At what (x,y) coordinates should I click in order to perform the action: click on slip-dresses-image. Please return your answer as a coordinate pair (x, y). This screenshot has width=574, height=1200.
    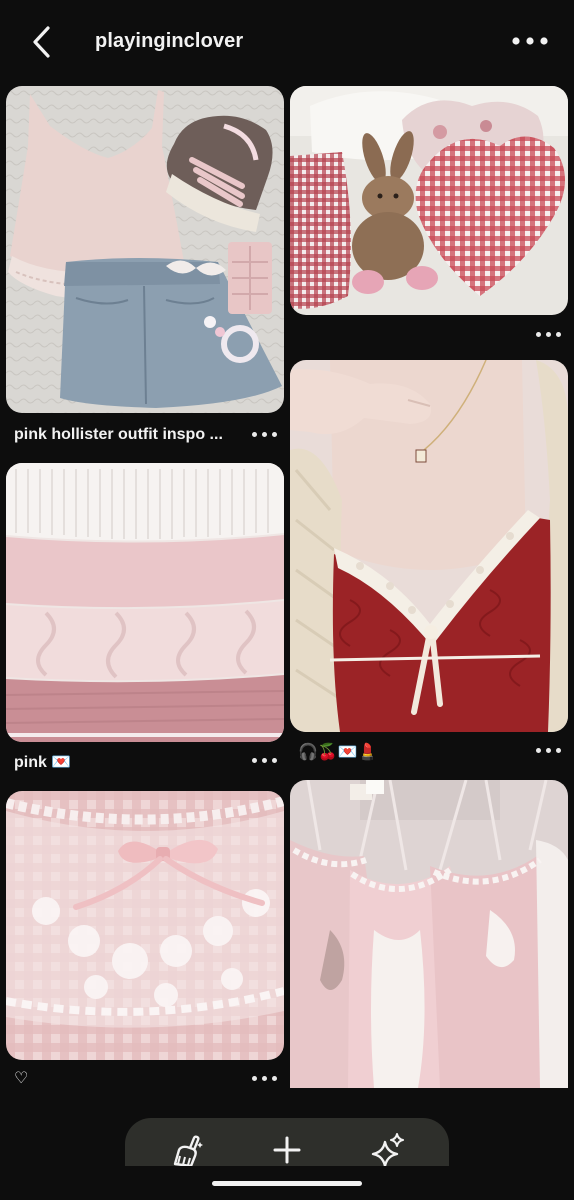
    Looking at the image, I should click on (429, 934).